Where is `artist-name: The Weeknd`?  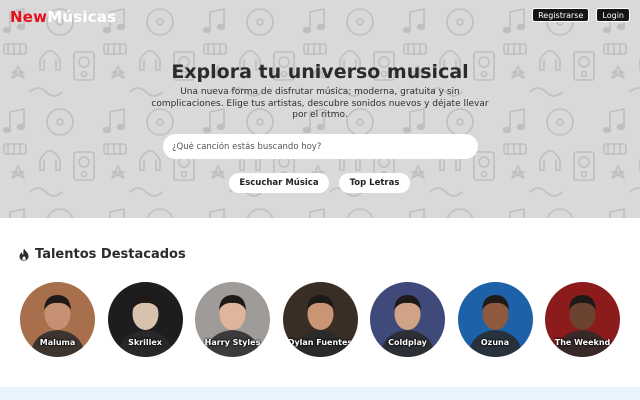
artist-name: The Weeknd is located at coordinates (582, 342).